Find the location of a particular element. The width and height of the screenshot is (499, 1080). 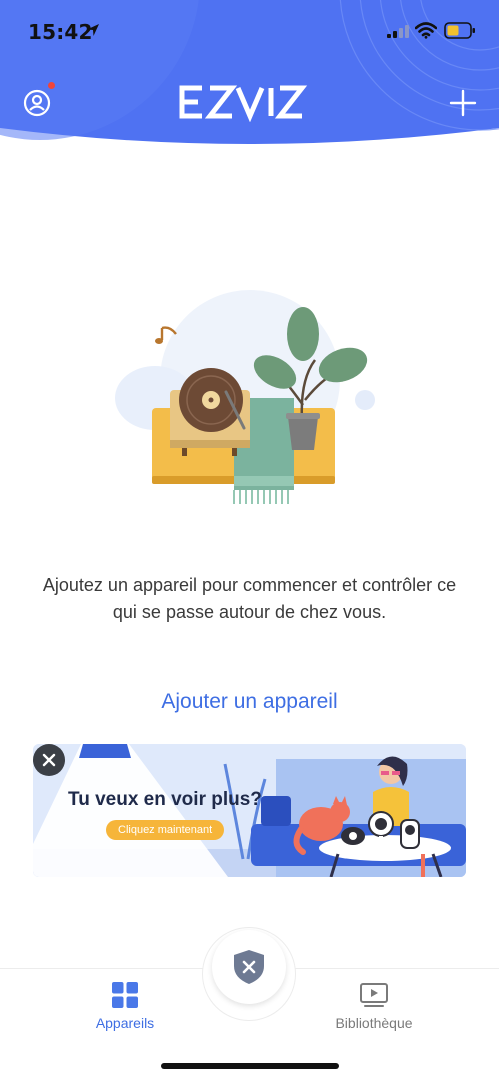

shield-x-icon is located at coordinates (249, 967).